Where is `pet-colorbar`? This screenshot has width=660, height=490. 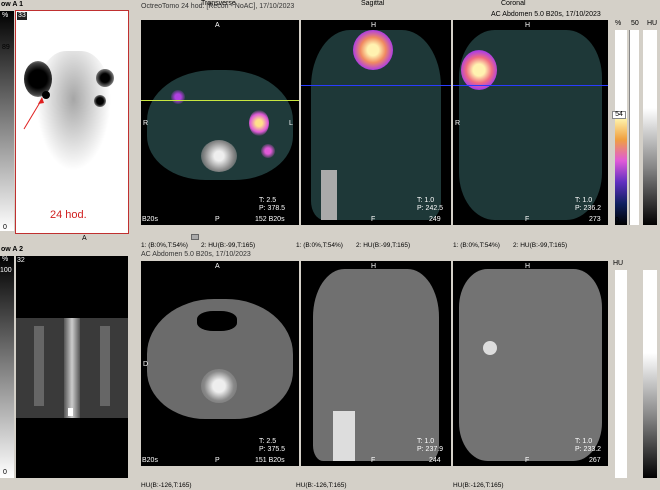
pet-colorbar is located at coordinates (621, 171).